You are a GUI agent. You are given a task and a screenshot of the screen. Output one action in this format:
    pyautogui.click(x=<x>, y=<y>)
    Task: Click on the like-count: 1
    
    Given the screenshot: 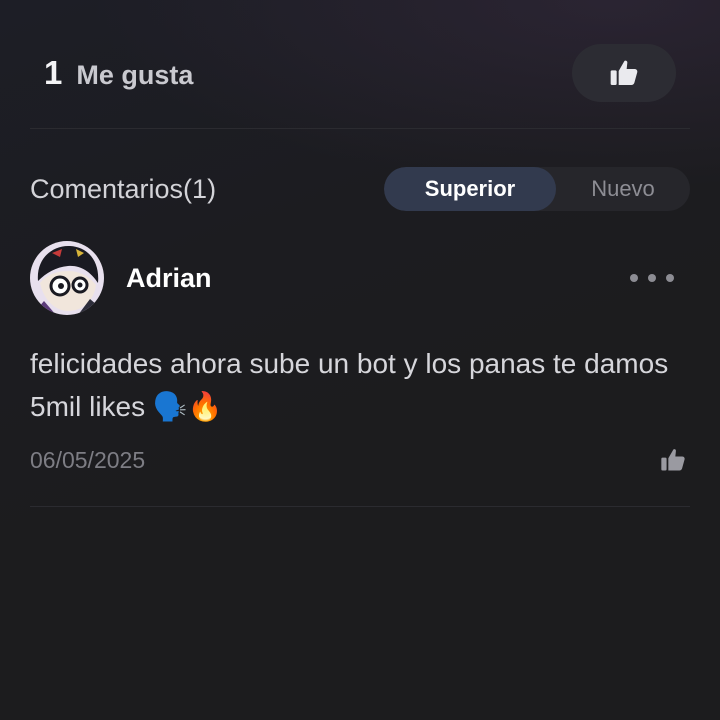 What is the action you would take?
    pyautogui.click(x=53, y=72)
    